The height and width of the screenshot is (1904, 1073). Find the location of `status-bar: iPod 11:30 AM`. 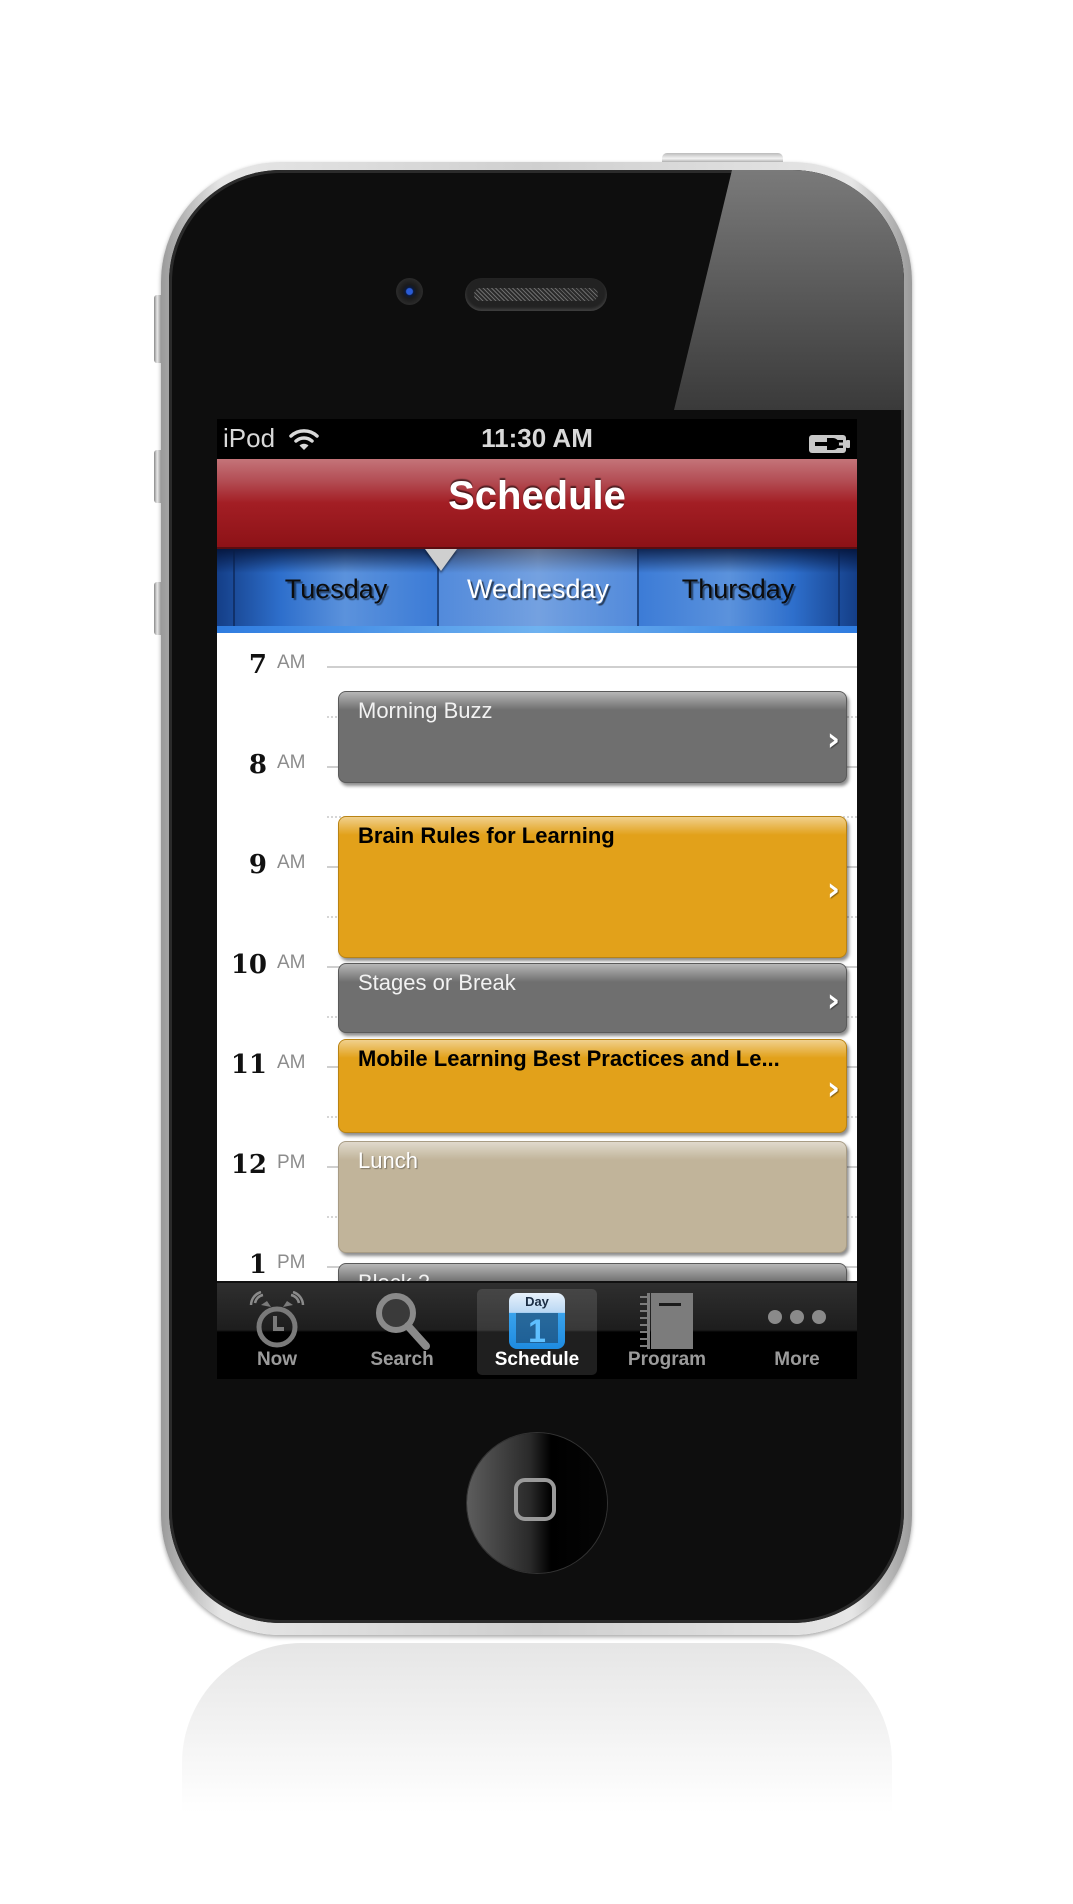

status-bar: iPod 11:30 AM is located at coordinates (537, 439).